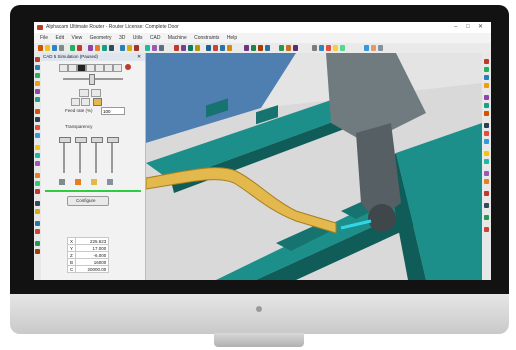  What do you see at coordinates (92, 79) in the screenshot?
I see `speed-slider-thumb` at bounding box center [92, 79].